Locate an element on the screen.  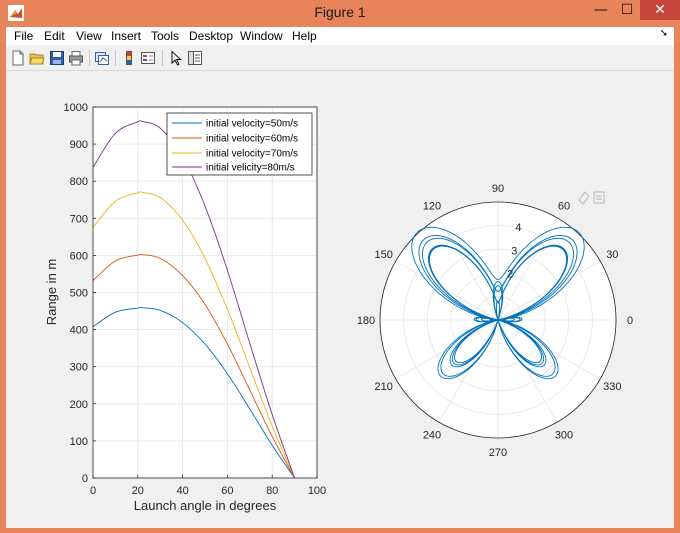
y-tick-label: 500 is located at coordinates (79, 294).